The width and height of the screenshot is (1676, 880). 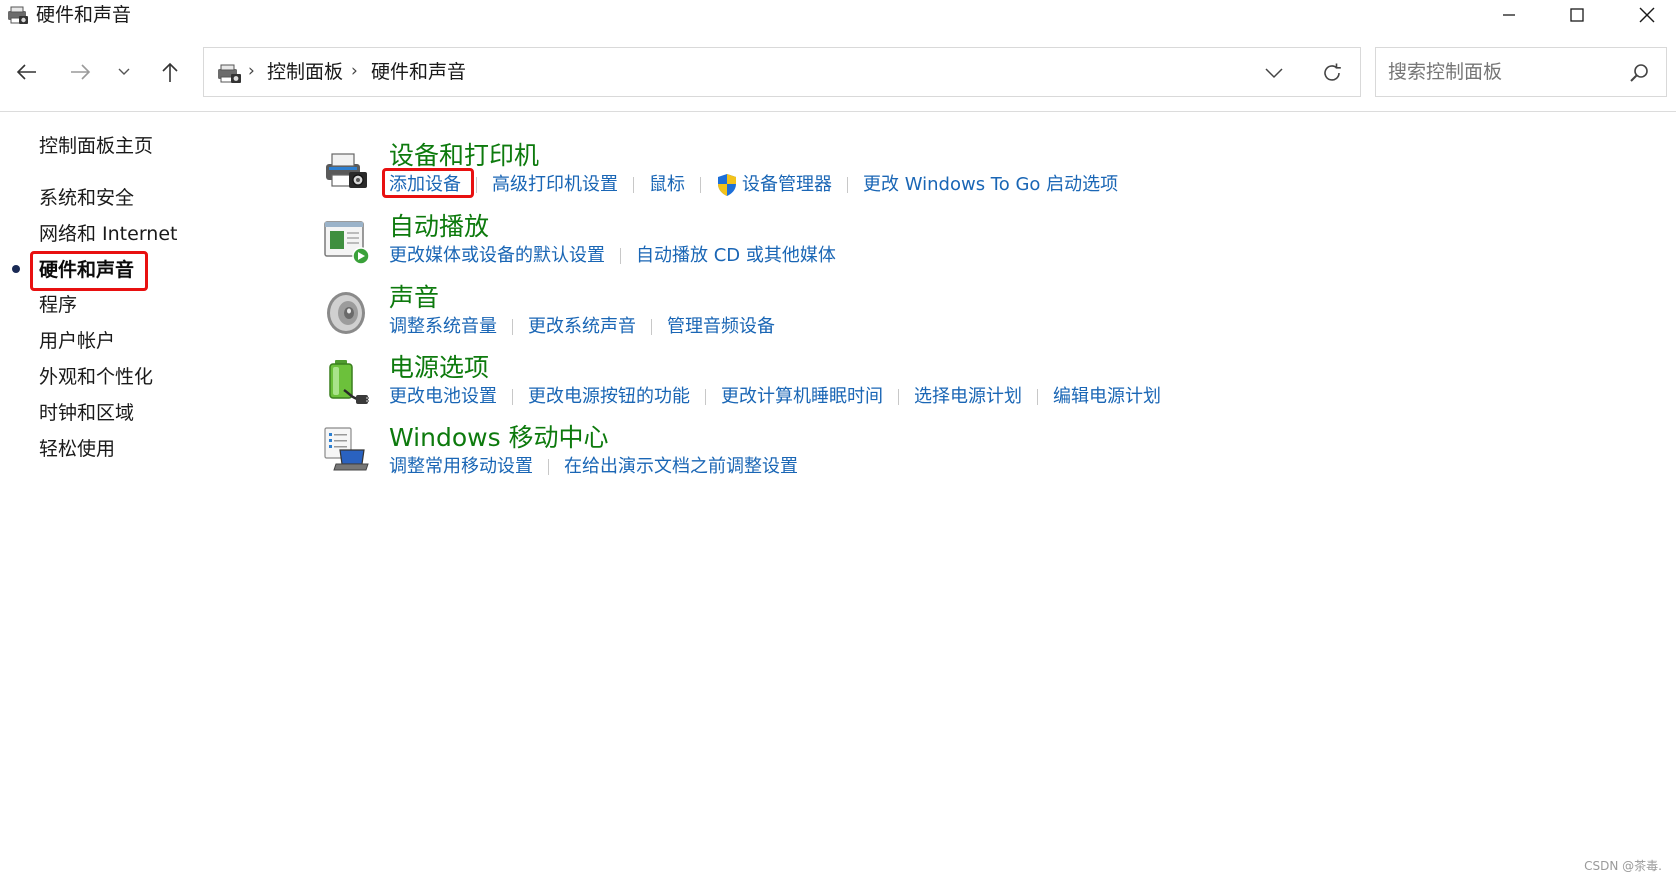 I want to click on link-manage-audio-devices: 管理音频设备, so click(x=721, y=327).